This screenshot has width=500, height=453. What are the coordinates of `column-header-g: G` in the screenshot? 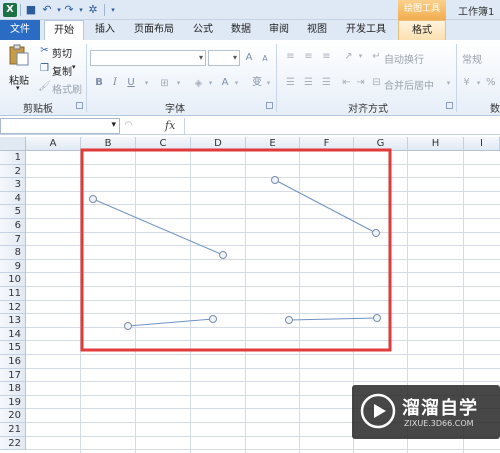 It's located at (381, 144).